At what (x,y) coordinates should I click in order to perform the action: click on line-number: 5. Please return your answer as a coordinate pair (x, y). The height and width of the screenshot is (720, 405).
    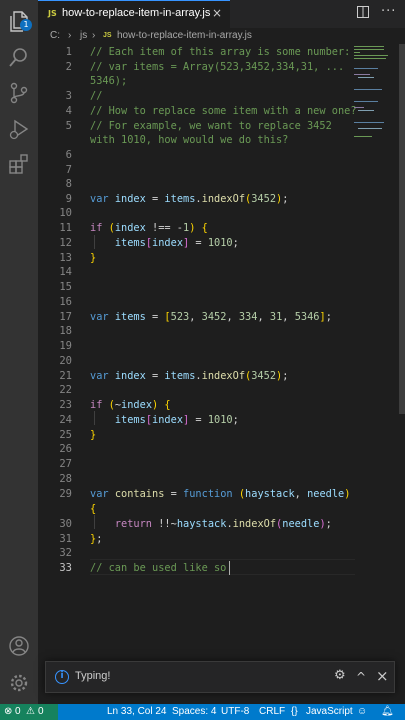
    Looking at the image, I should click on (68, 126).